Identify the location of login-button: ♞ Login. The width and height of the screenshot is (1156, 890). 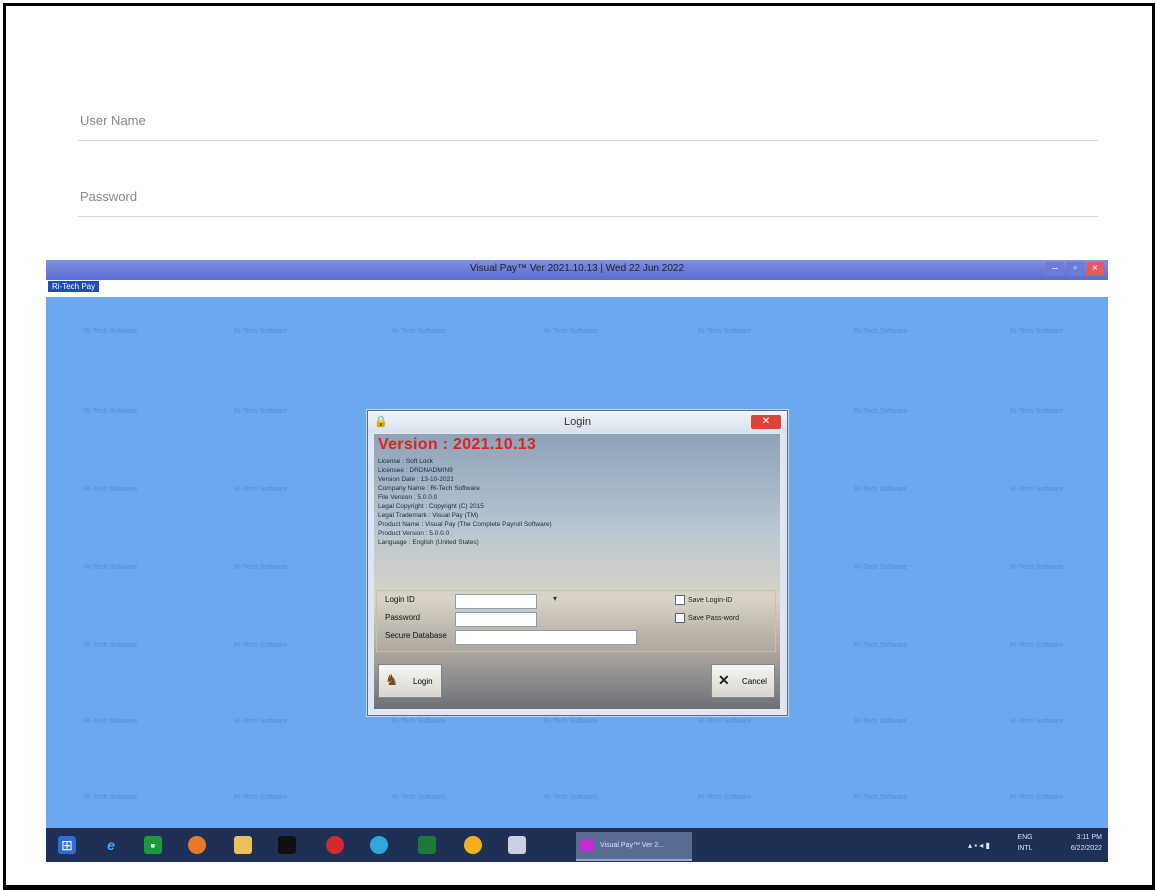
(410, 681).